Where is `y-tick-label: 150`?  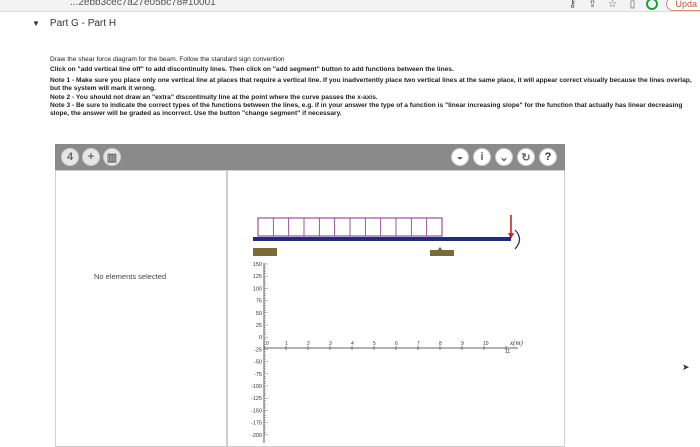
y-tick-label: 150 is located at coordinates (257, 265).